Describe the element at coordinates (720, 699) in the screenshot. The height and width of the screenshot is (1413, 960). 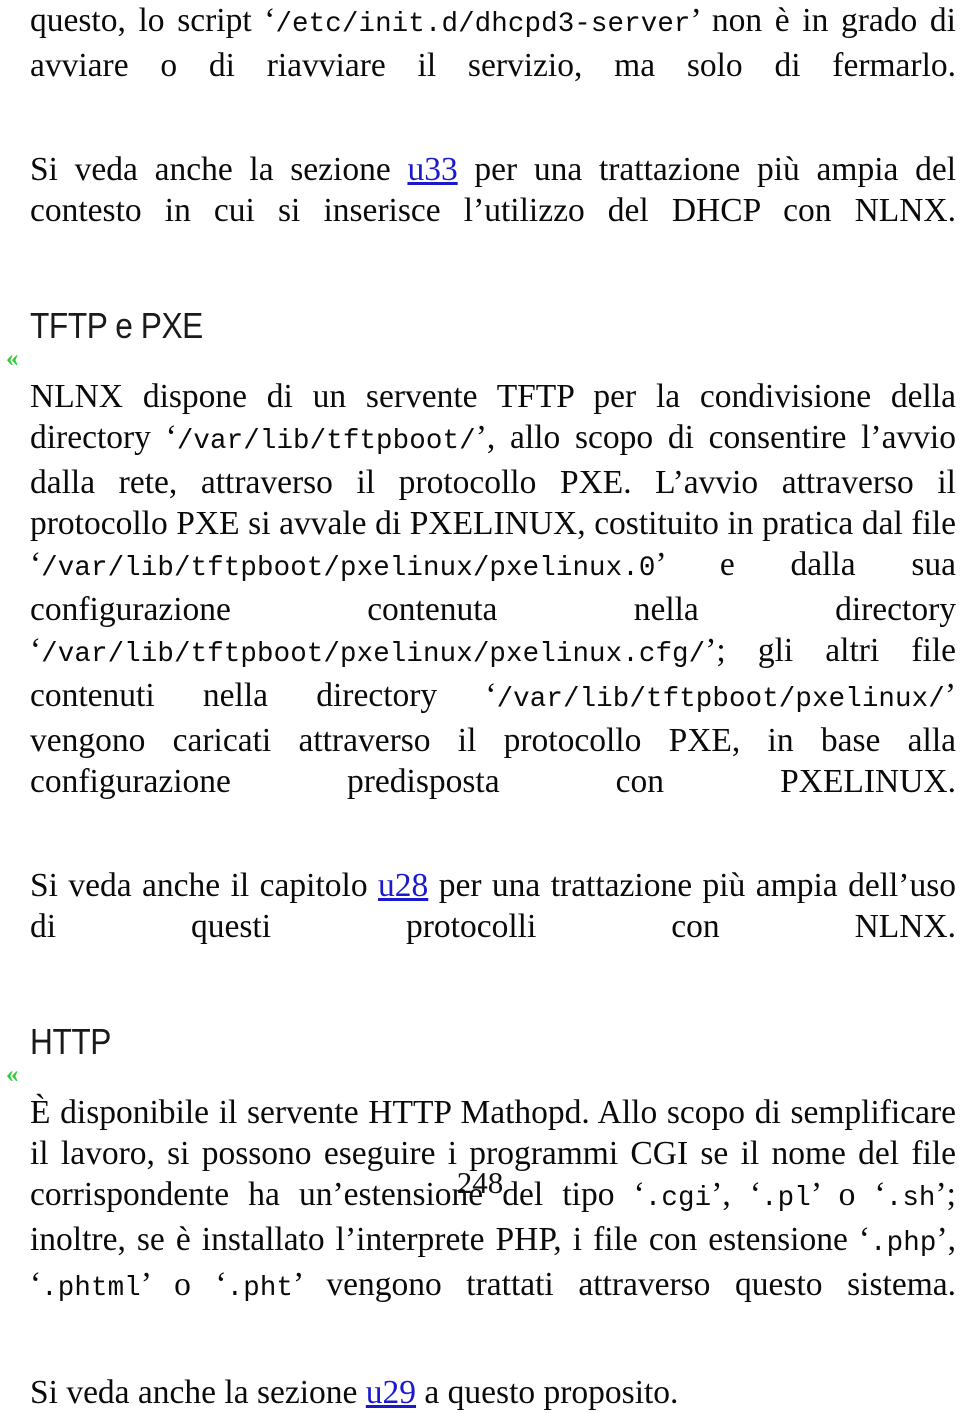
I see `code-path-pxelinux-dir: /var/lib/tftpboot/pxelinux/` at that location.